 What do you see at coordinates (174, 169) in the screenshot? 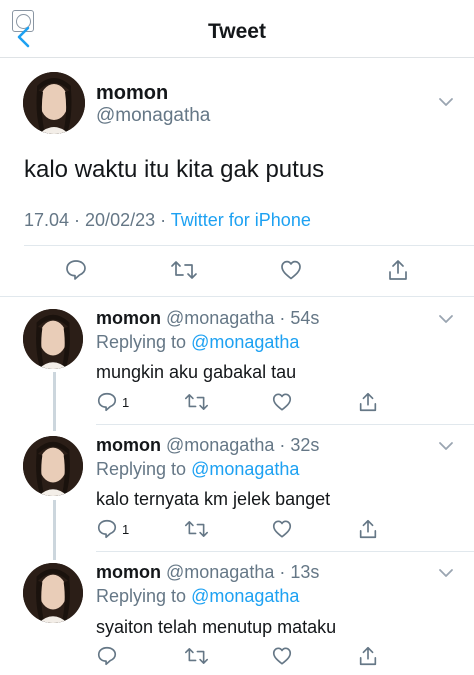
I see `tweet-text: kalo waktu itu kita gak putus` at bounding box center [174, 169].